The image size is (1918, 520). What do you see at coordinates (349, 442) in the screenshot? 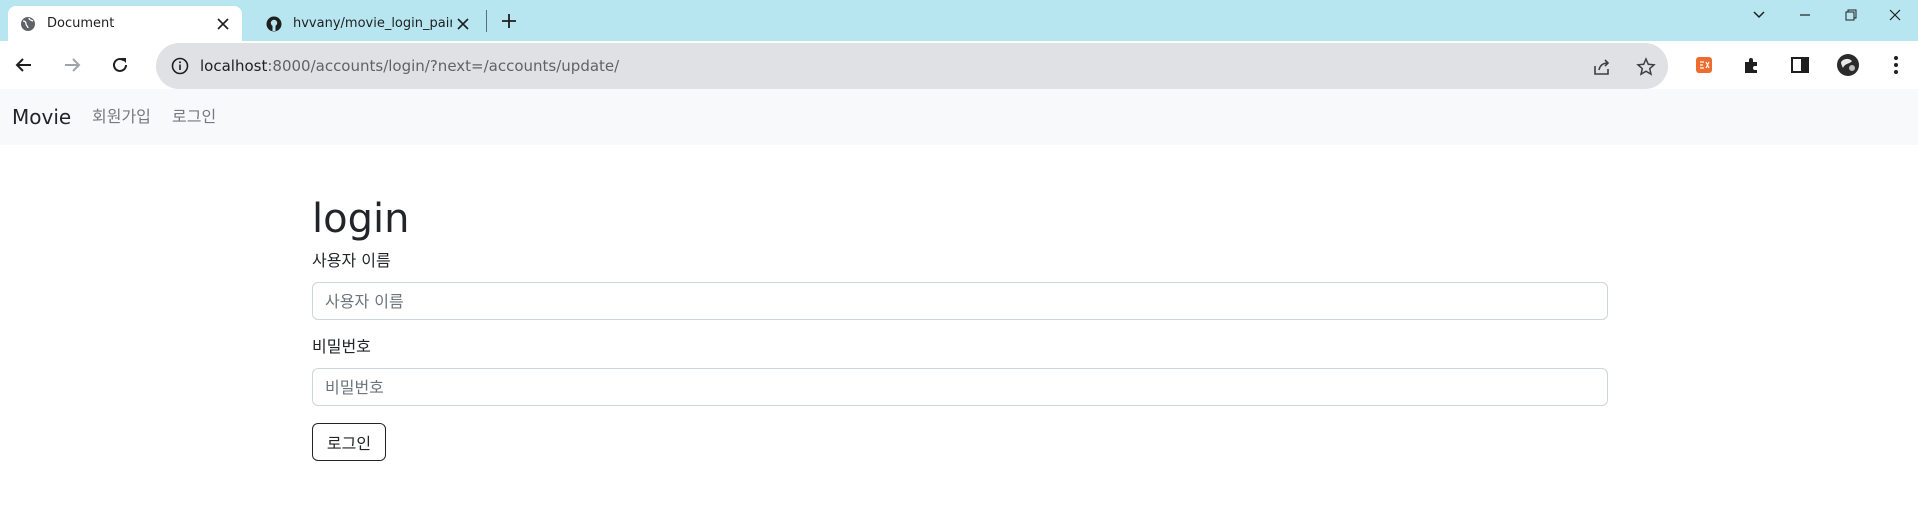
I see `login-submit-button: 로그인` at bounding box center [349, 442].